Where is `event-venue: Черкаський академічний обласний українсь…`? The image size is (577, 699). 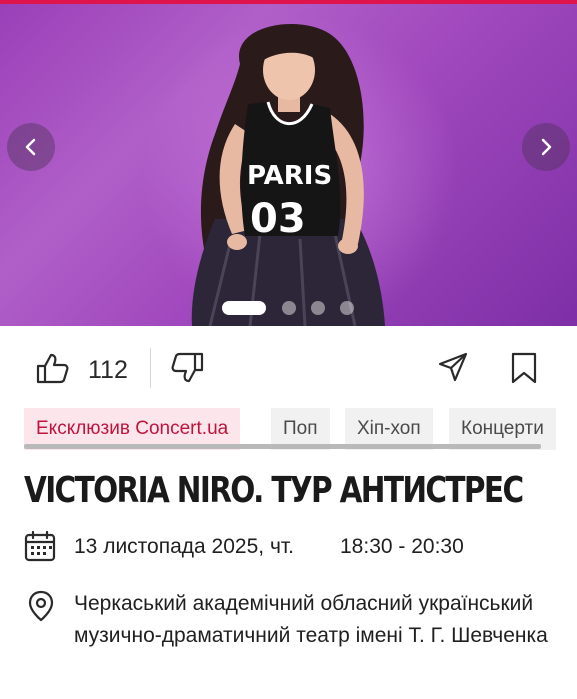 event-venue: Черкаський академічний обласний українсь… is located at coordinates (319, 620).